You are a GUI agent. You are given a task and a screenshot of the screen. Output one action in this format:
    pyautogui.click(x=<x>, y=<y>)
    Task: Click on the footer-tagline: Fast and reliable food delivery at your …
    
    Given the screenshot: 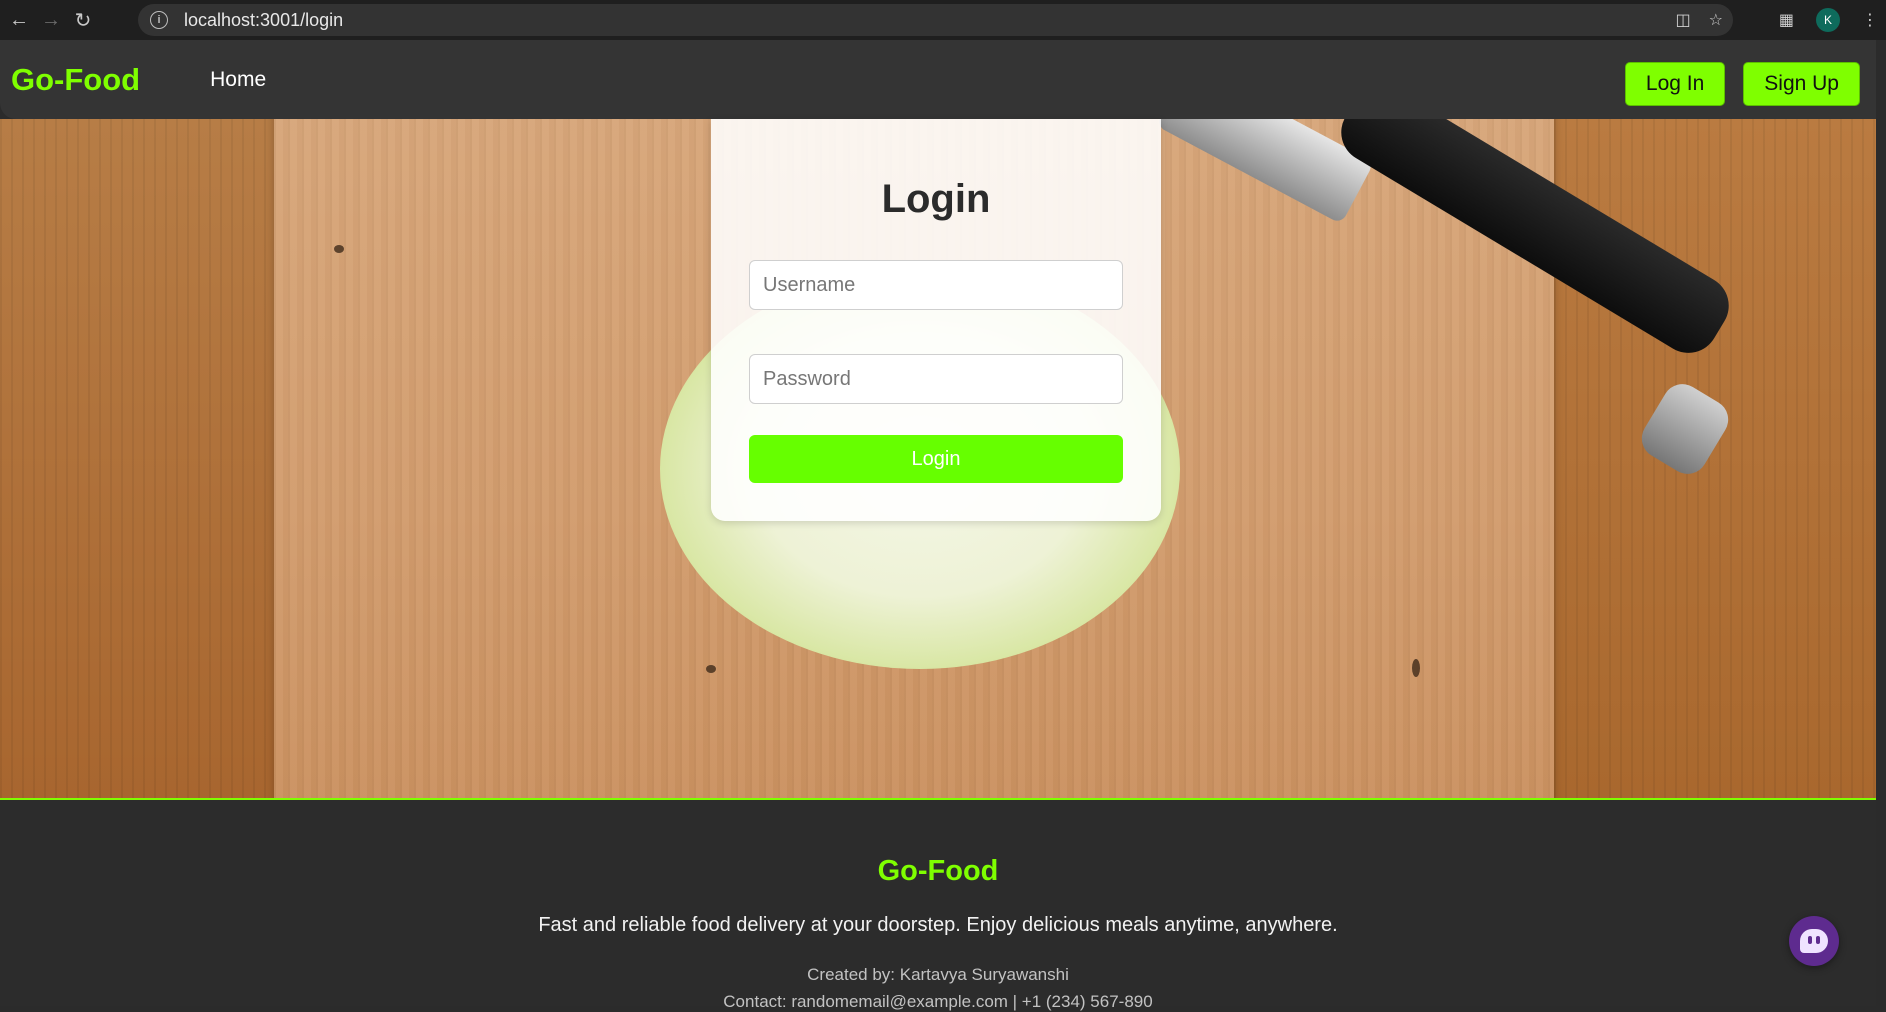 What is the action you would take?
    pyautogui.click(x=938, y=925)
    